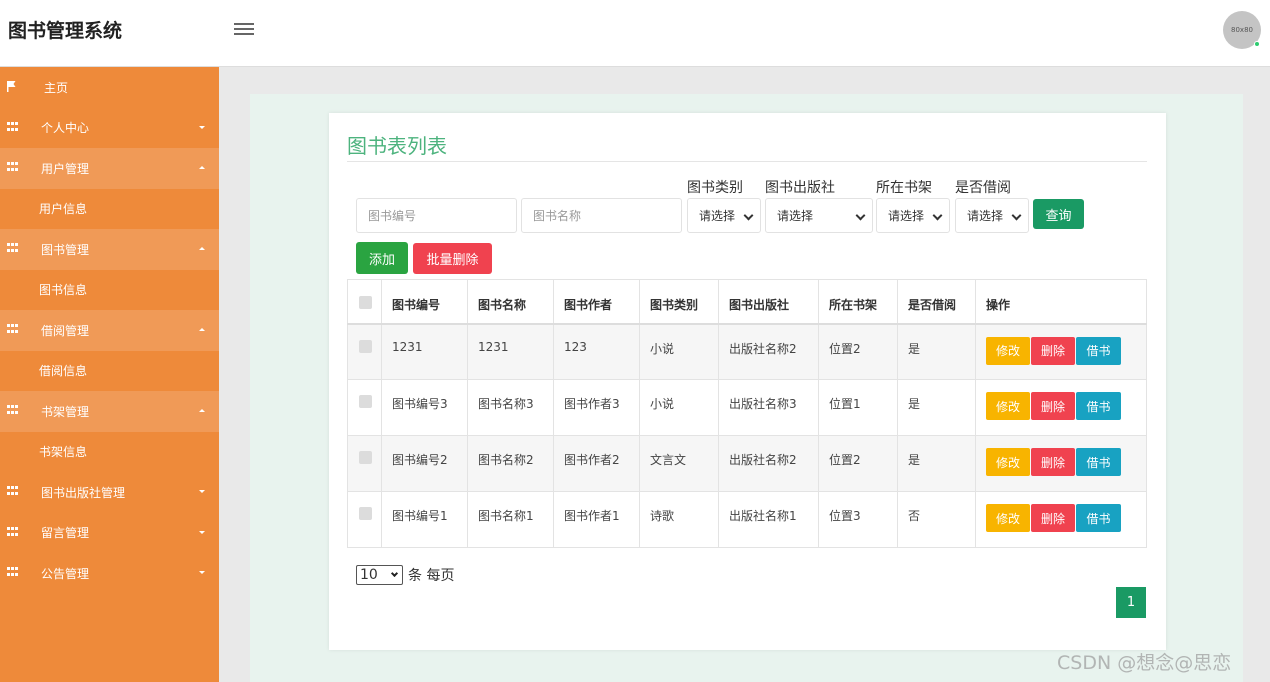  What do you see at coordinates (992, 215) in the screenshot?
I see `borrowed-select: 请选择` at bounding box center [992, 215].